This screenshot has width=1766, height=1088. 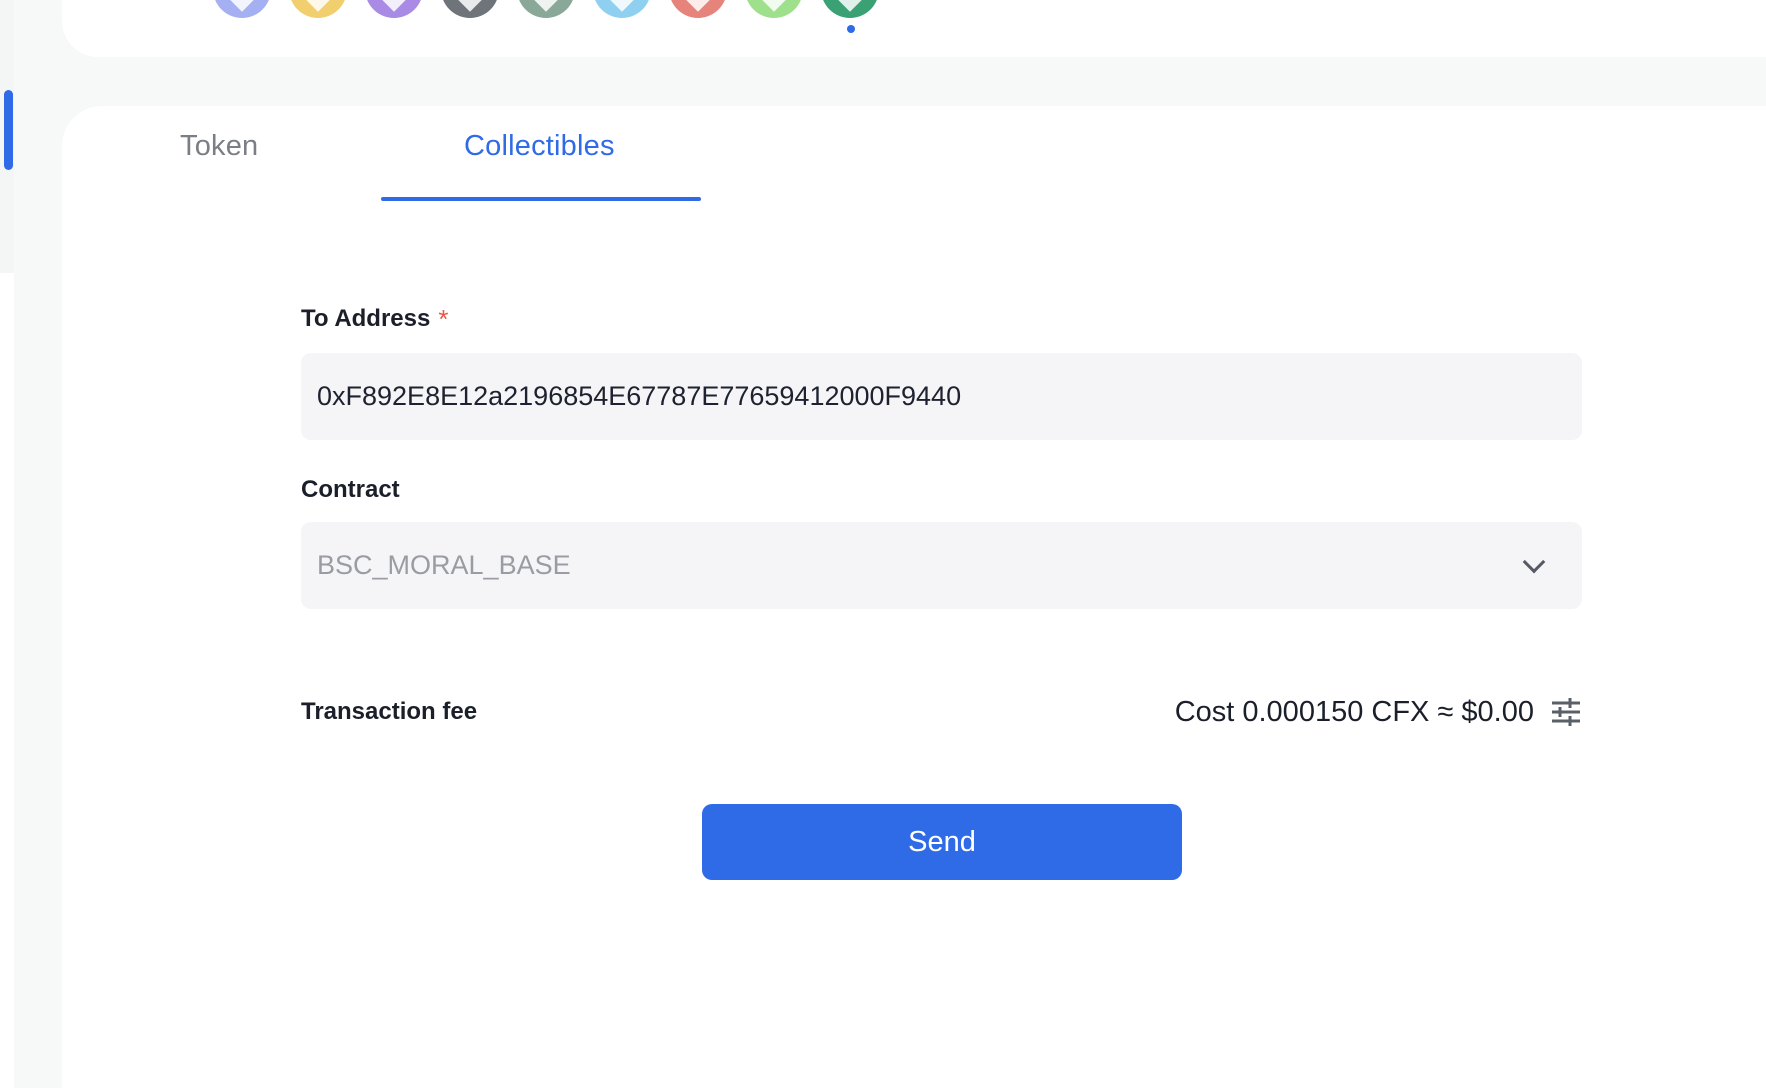 What do you see at coordinates (1354, 711) in the screenshot?
I see `transaction-fee-value: Cost 0.000150 CFX ≈ $0.00` at bounding box center [1354, 711].